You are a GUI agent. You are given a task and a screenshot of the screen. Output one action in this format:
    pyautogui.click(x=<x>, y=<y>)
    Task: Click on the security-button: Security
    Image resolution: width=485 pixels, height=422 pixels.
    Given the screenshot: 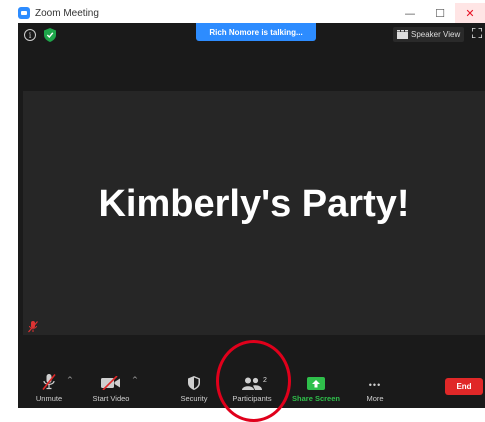 What is the action you would take?
    pyautogui.click(x=194, y=388)
    